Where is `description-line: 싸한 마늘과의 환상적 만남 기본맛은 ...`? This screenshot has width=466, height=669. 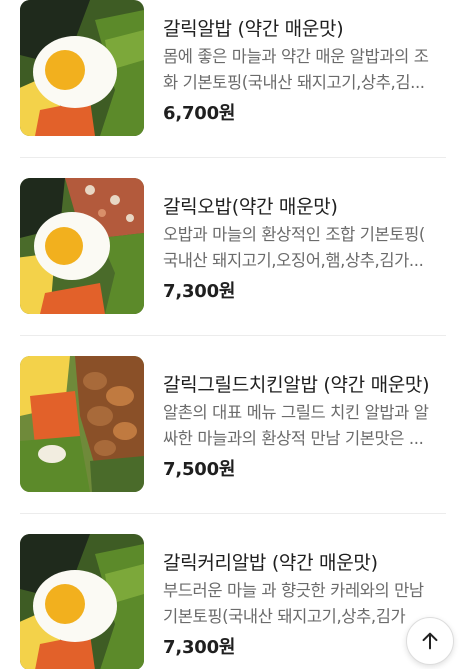
description-line: 싸한 마늘과의 환상적 만남 기본맛은 ... is located at coordinates (293, 438).